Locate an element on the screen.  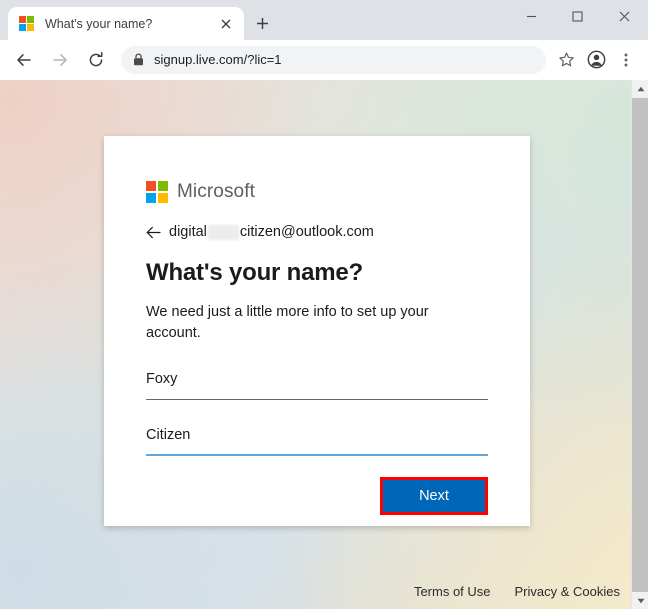
microsoft-brand: Microsoft is located at coordinates (317, 192).